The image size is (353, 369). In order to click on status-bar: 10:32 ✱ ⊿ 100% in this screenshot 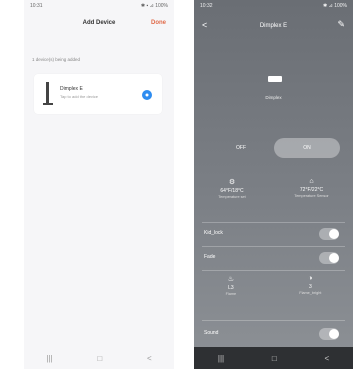, I will do `click(273, 6)`.